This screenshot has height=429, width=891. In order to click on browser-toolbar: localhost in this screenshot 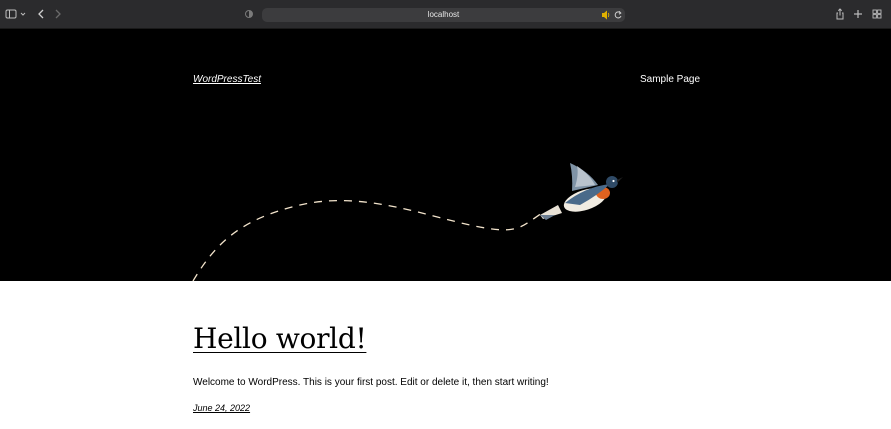, I will do `click(445, 14)`.